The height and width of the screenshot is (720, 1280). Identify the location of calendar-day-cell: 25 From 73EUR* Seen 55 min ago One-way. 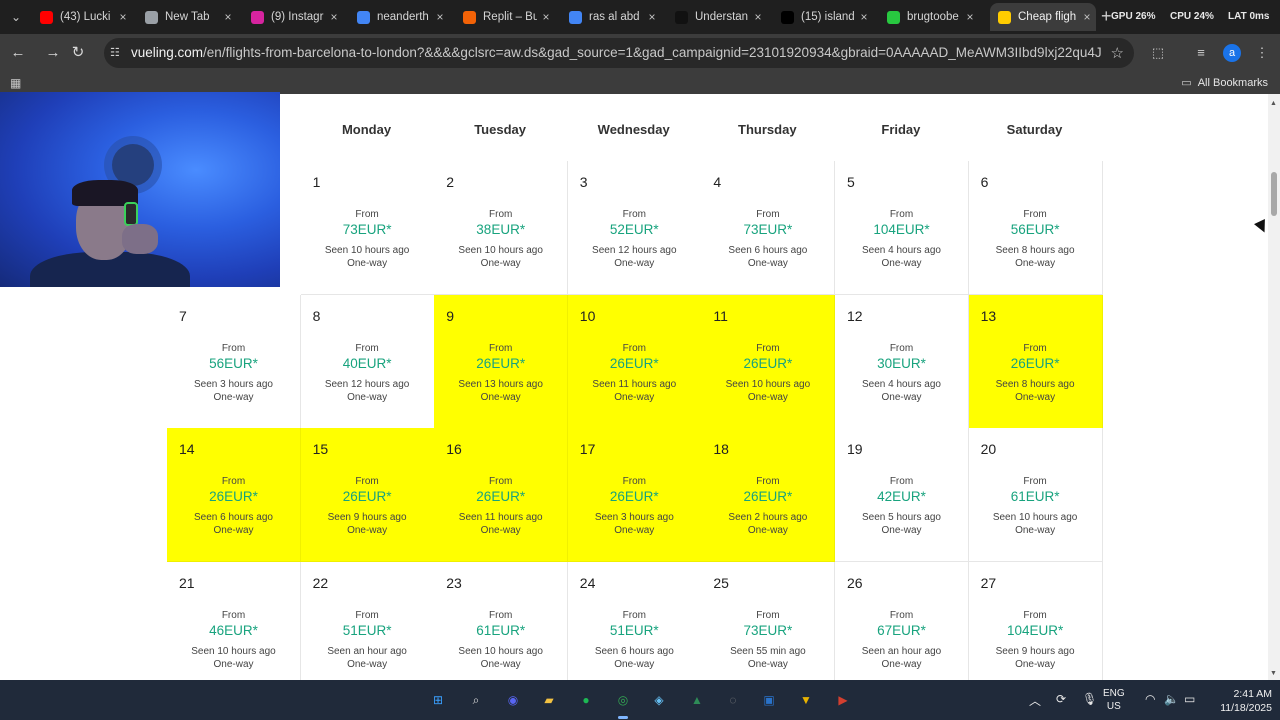
(768, 620).